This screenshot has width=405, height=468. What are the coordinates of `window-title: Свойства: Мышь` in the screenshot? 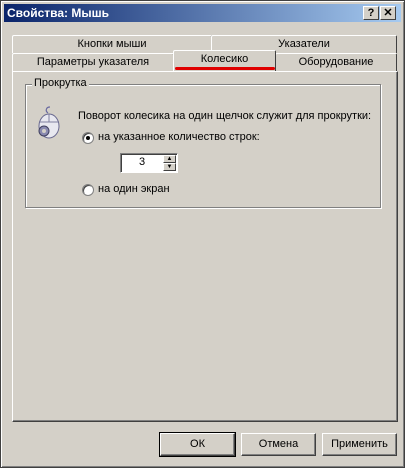 It's located at (58, 13).